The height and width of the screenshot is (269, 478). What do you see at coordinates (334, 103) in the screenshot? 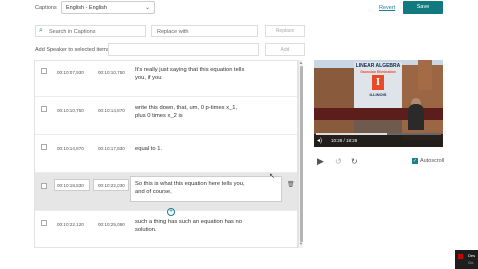
I see `video-building-left` at bounding box center [334, 103].